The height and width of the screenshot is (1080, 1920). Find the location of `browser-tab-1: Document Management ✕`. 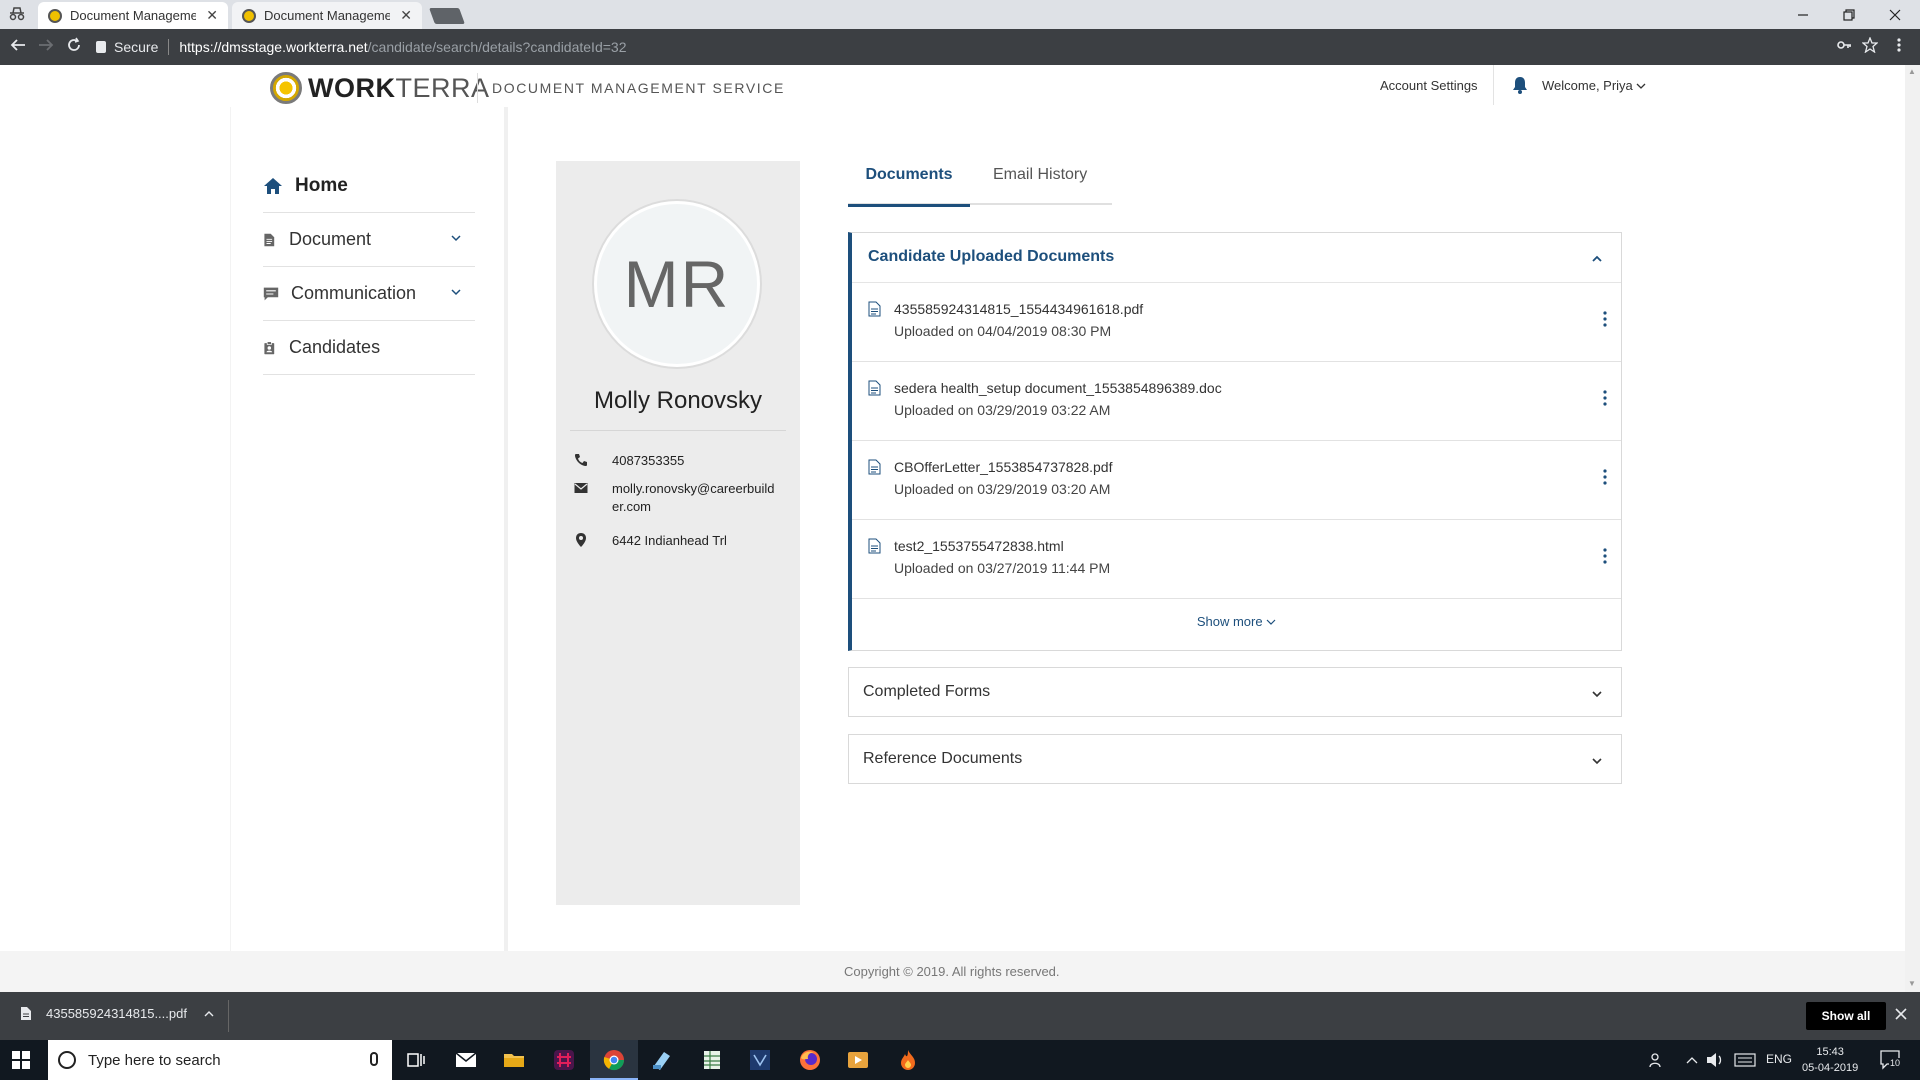

browser-tab-1: Document Management ✕ is located at coordinates (133, 15).